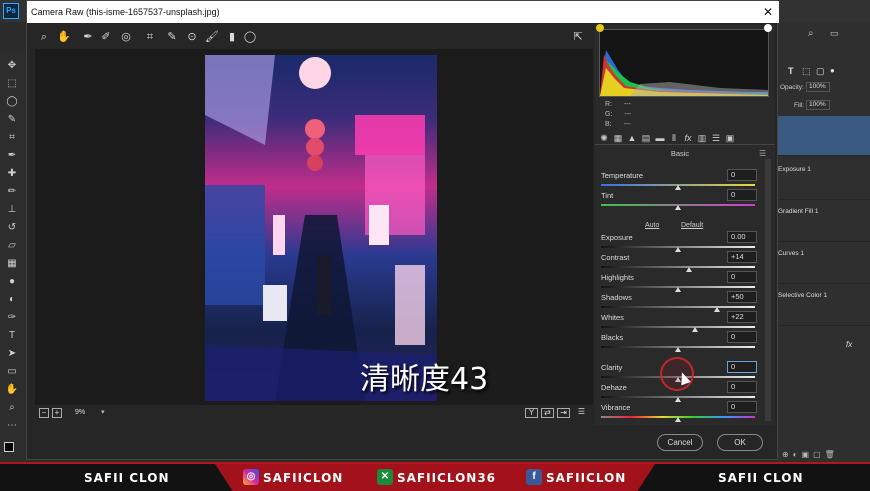 This screenshot has height=491, width=870. What do you see at coordinates (12, 282) in the screenshot?
I see `blur-tool-icon: ●` at bounding box center [12, 282].